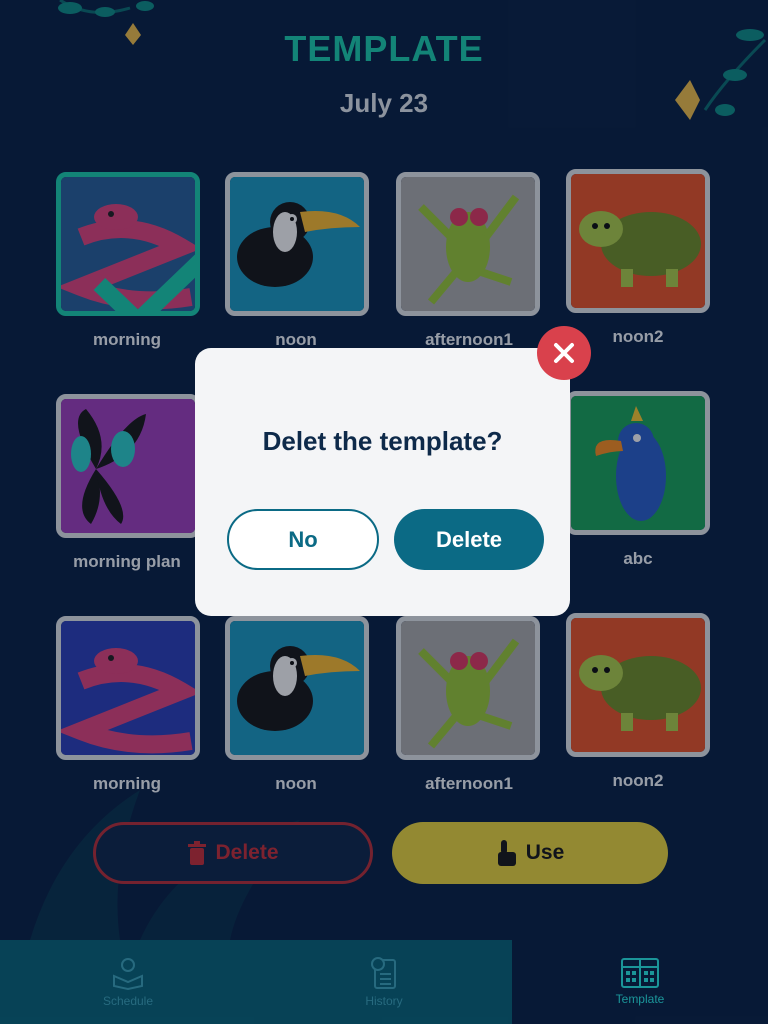 This screenshot has height=1024, width=768. Describe the element at coordinates (382, 441) in the screenshot. I see `dialog-message: Delet the template?` at that location.